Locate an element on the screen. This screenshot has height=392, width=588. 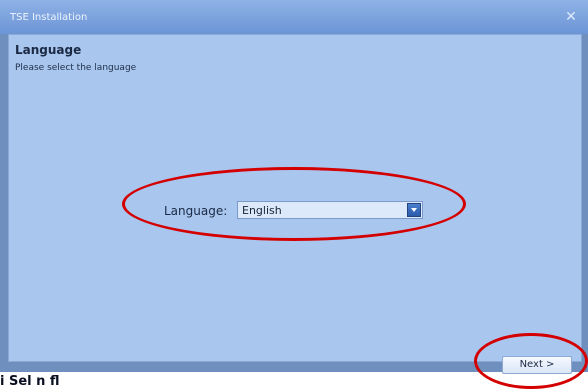
window-title: TSE Installation is located at coordinates (49, 17).